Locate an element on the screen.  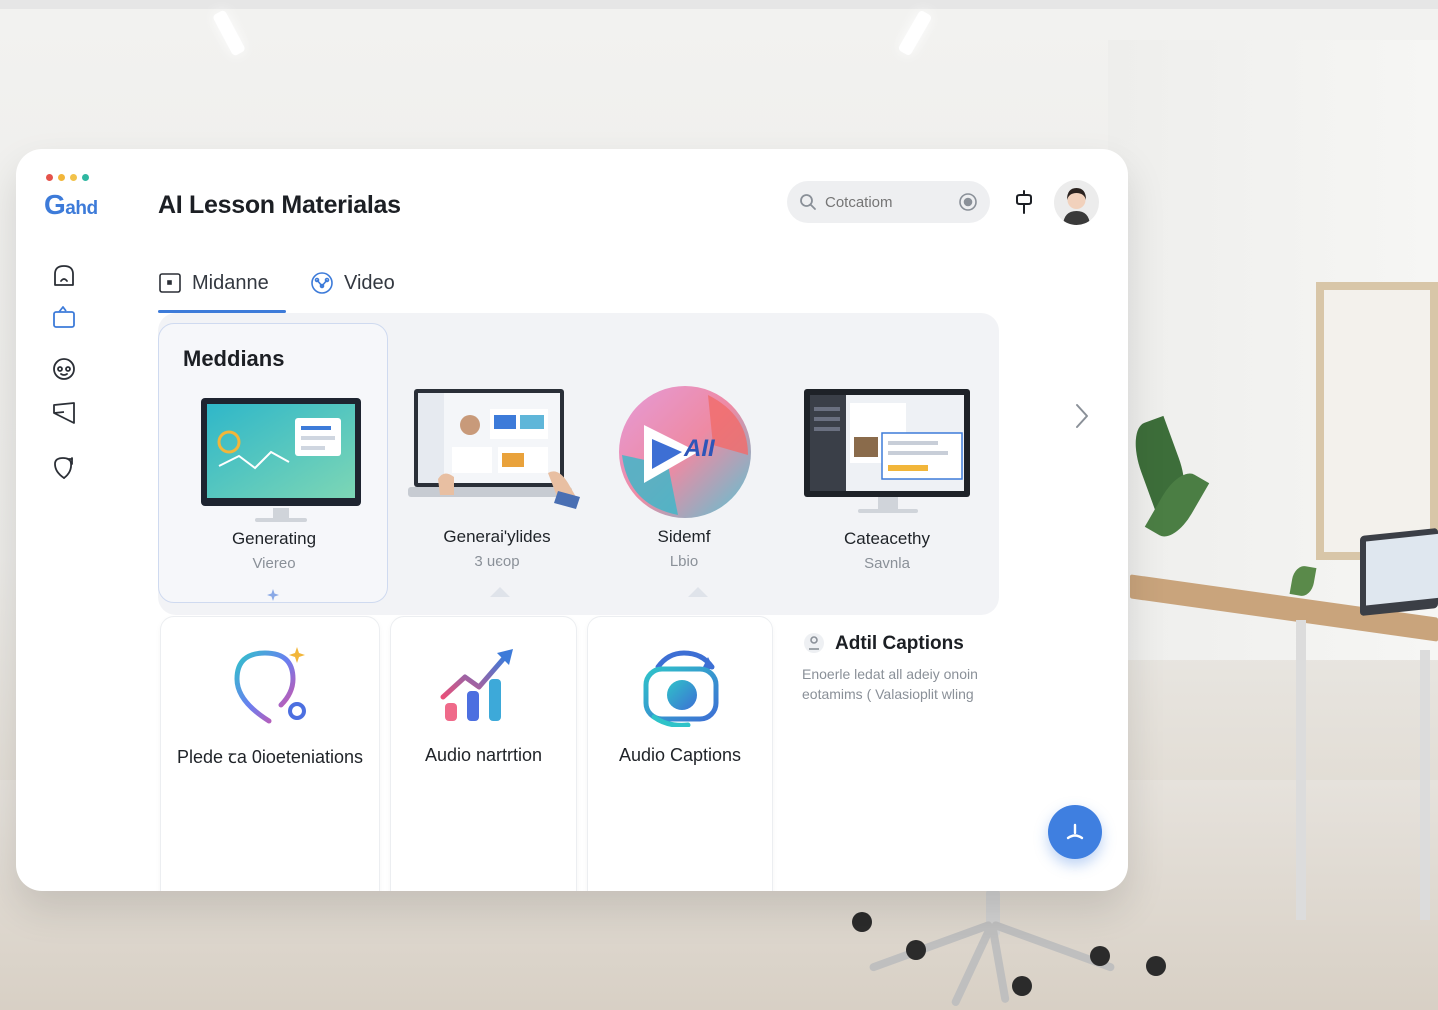
card-label: Plede ꞇa 0ioeteniations is located at coordinates (270, 757).